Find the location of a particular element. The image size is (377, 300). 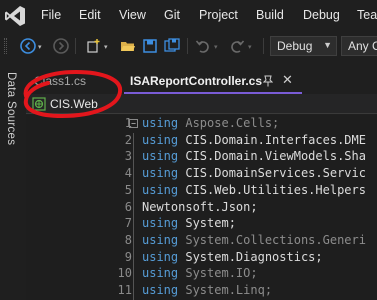

undo-icon is located at coordinates (203, 46).